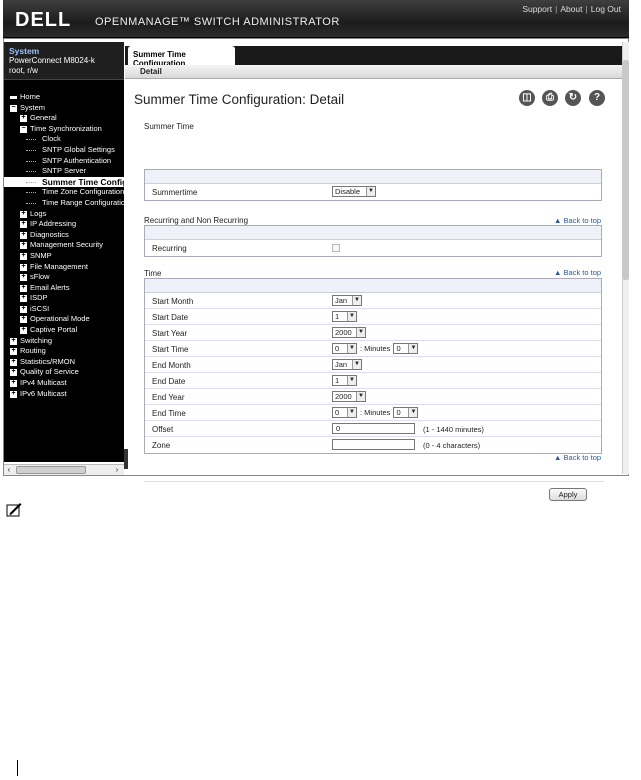 This screenshot has width=641, height=780. Describe the element at coordinates (64, 319) in the screenshot. I see `nav-item-operational-mode: + Operational Mode` at that location.